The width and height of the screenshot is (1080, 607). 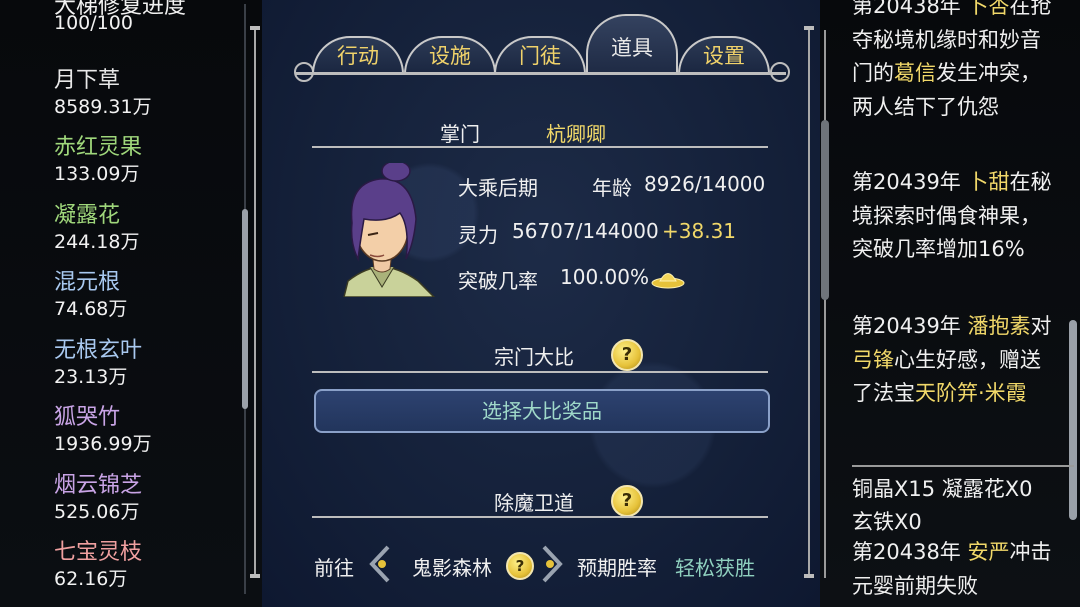 I want to click on tournament-title: 宗门大比, so click(x=534, y=357).